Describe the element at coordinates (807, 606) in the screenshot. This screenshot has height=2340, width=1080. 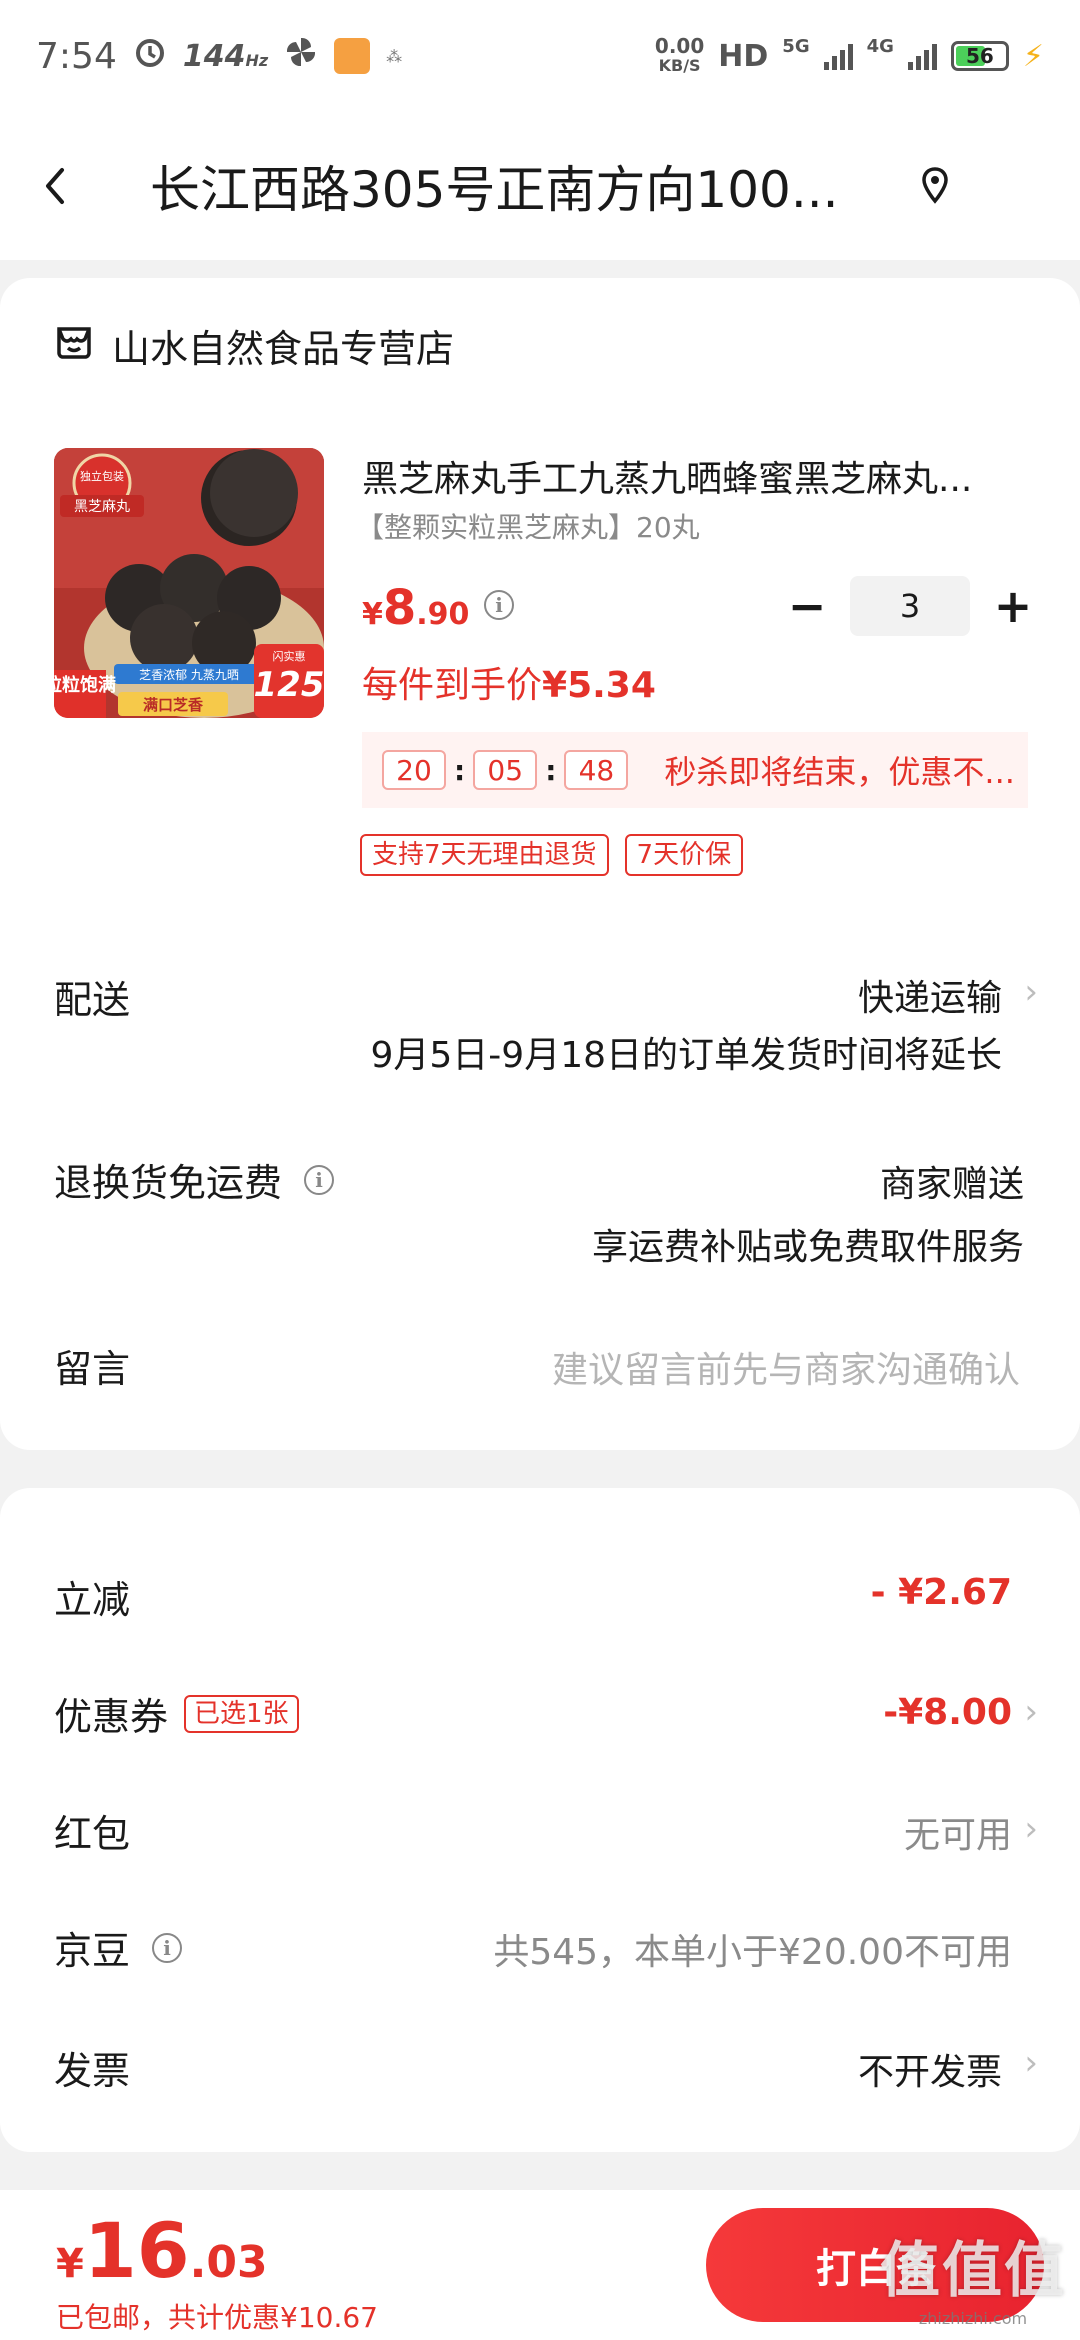
I see `decrease-button: −` at that location.